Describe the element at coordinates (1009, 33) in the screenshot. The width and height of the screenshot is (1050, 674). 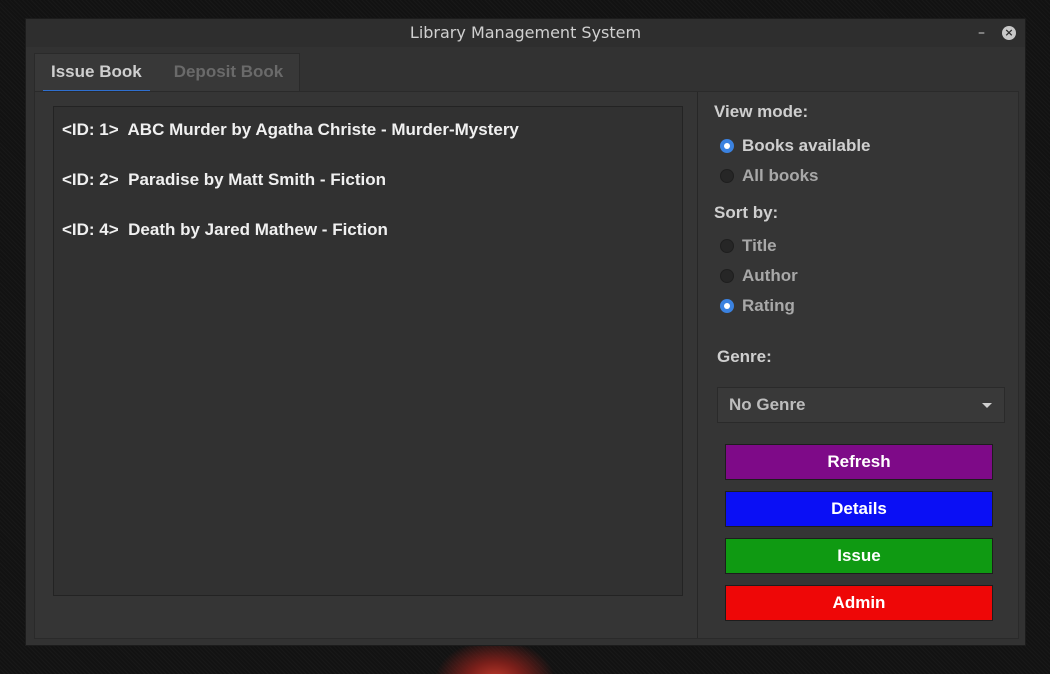
I see `close-icon: ×` at that location.